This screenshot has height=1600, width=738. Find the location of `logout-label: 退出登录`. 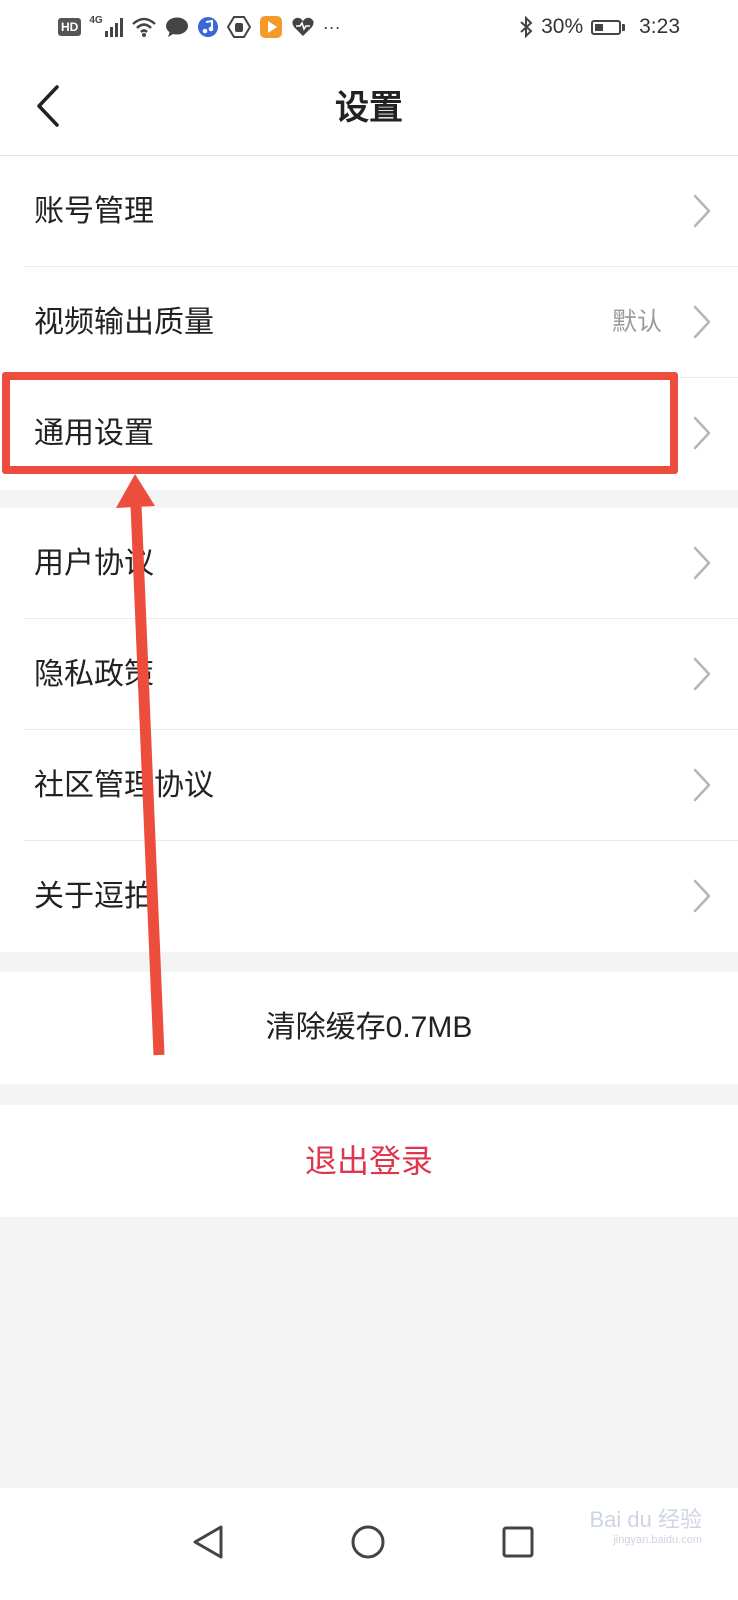

logout-label: 退出登录 is located at coordinates (368, 1161).